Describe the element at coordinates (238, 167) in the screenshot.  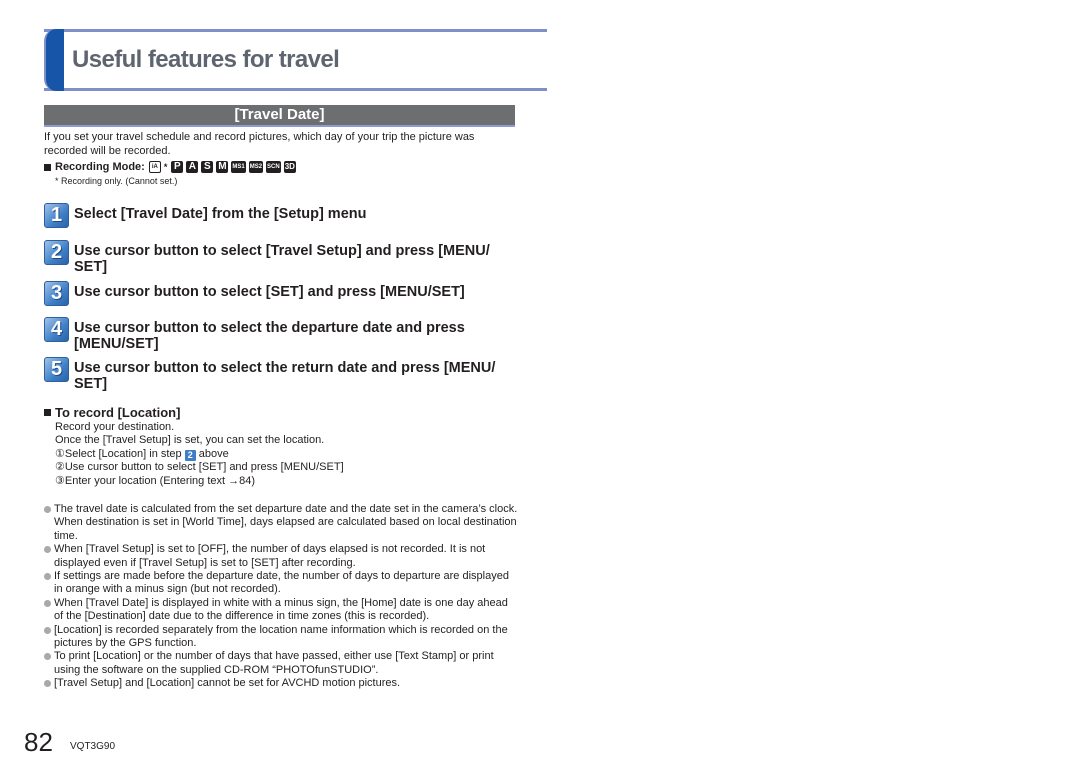
I see `custom-1-mode-icon: MS1` at that location.